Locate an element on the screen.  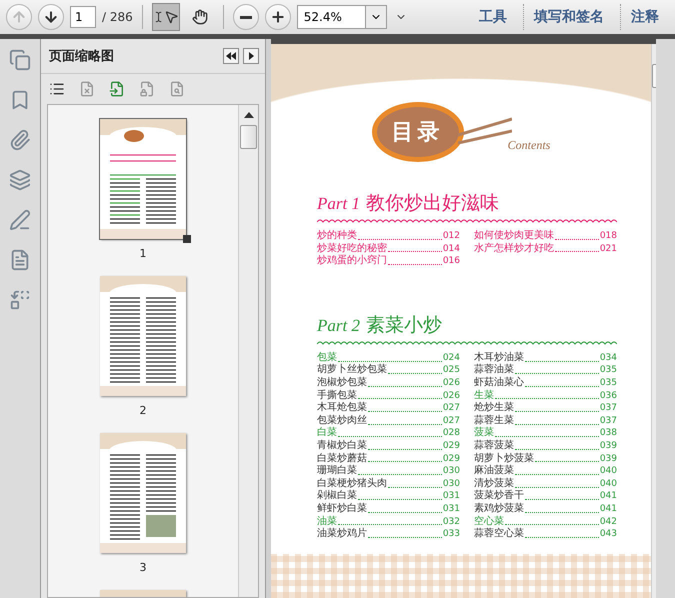
double-triangle-icon is located at coordinates (231, 56).